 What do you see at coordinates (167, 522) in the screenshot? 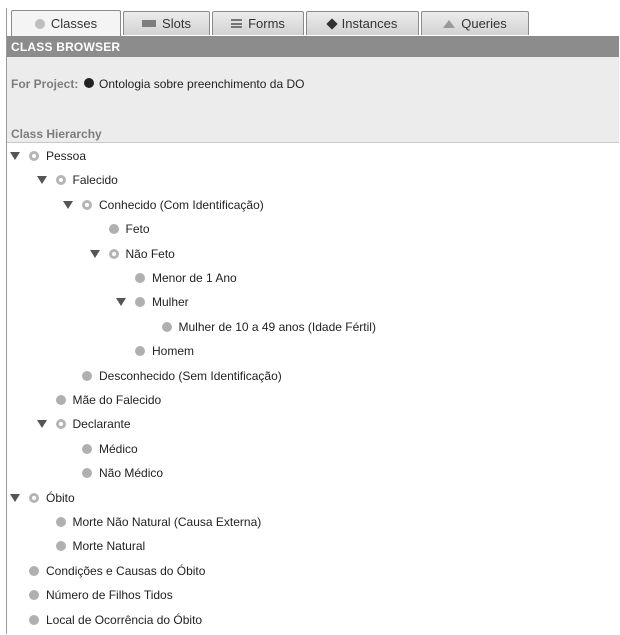
I see `tree-node-label: Morte Não Natural (Causa Externa)` at bounding box center [167, 522].